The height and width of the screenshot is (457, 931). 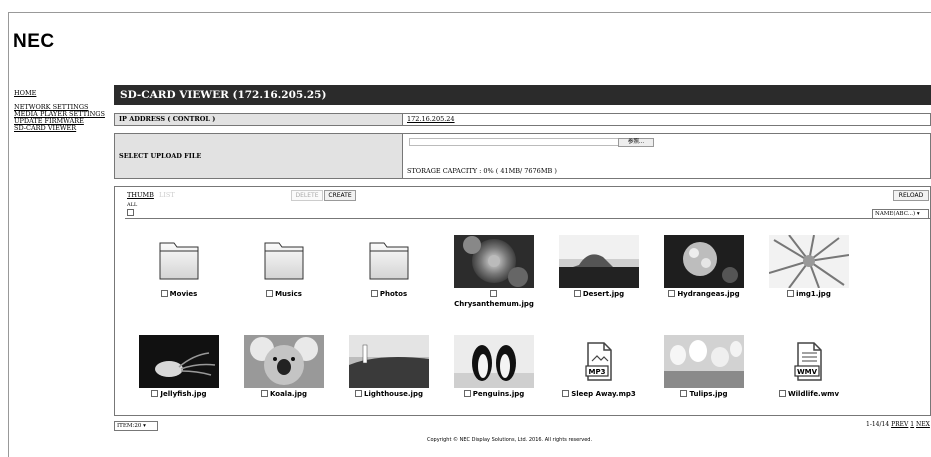 What do you see at coordinates (64, 93) in the screenshot?
I see `nav-home-link: HOME` at bounding box center [64, 93].